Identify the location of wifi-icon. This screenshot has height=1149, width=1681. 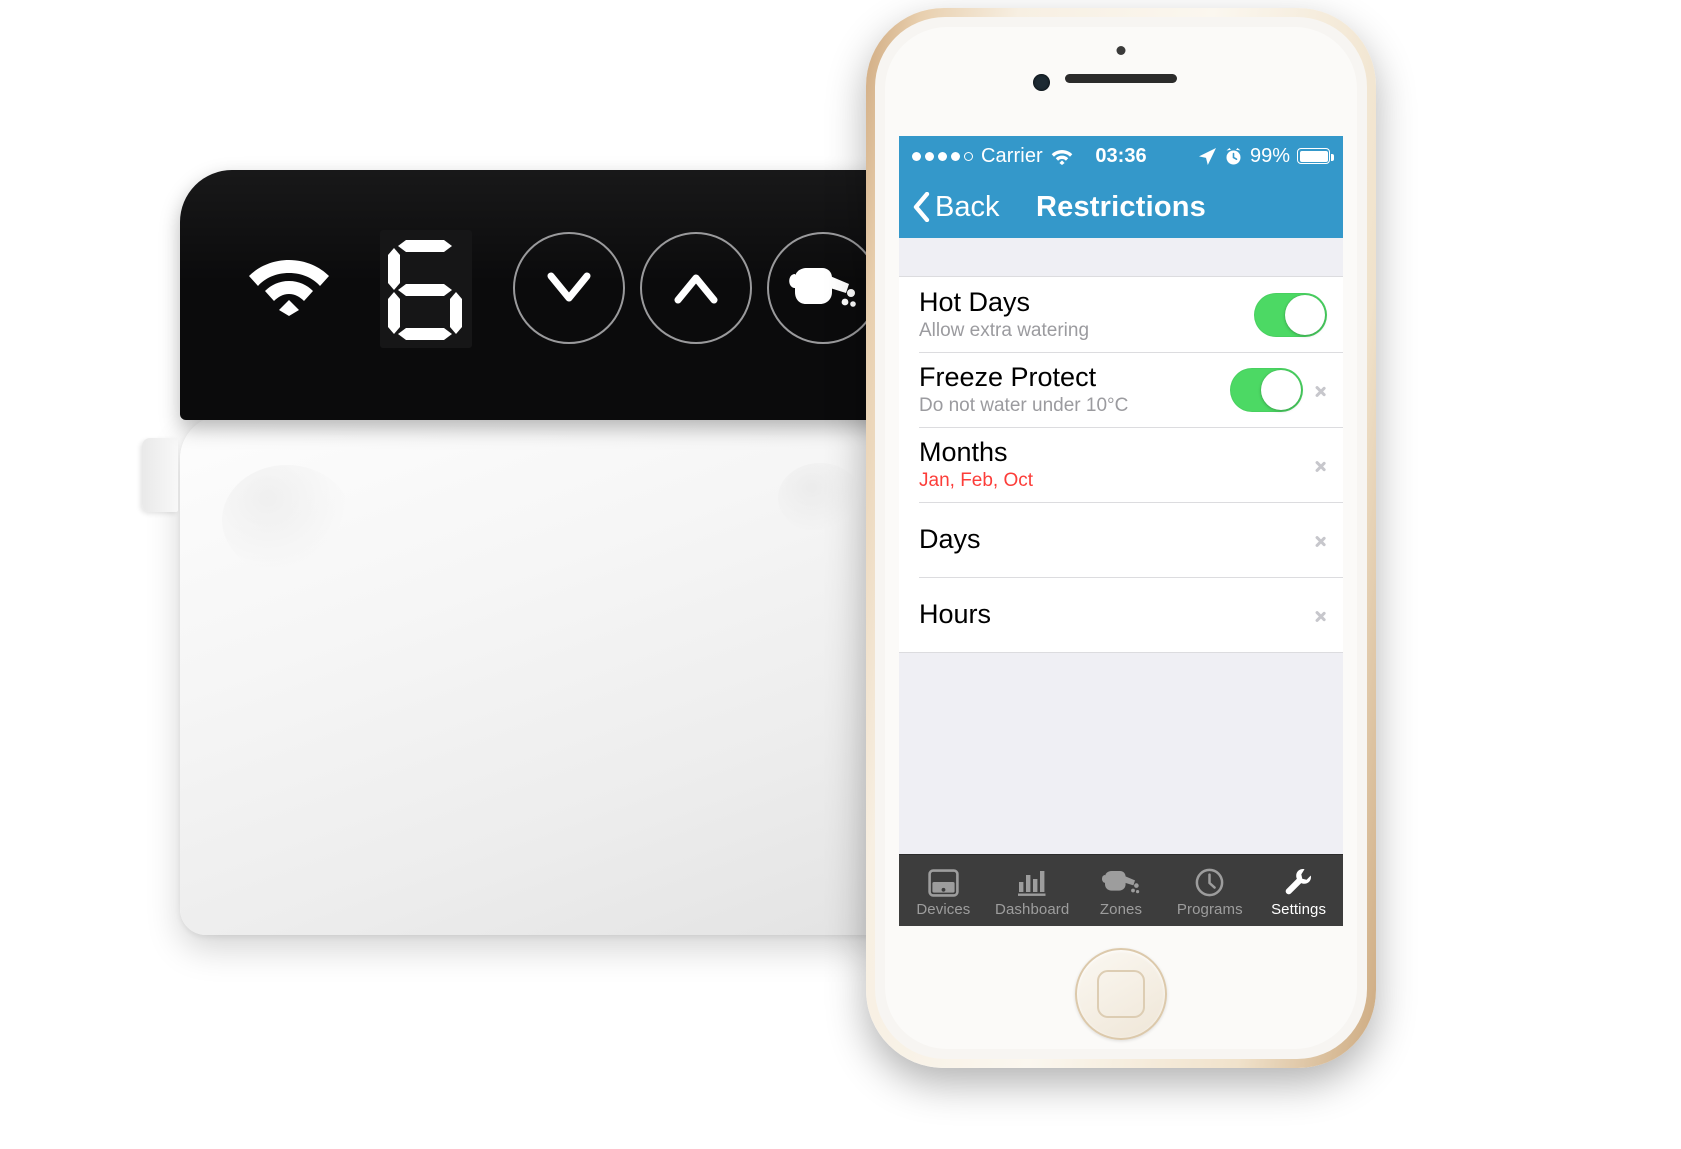
(1062, 157).